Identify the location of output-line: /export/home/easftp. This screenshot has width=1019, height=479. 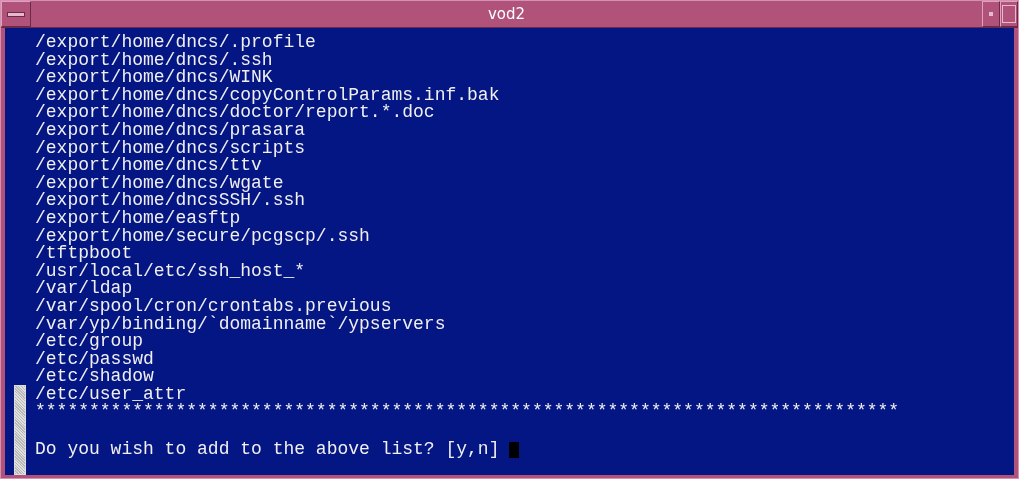
(138, 218).